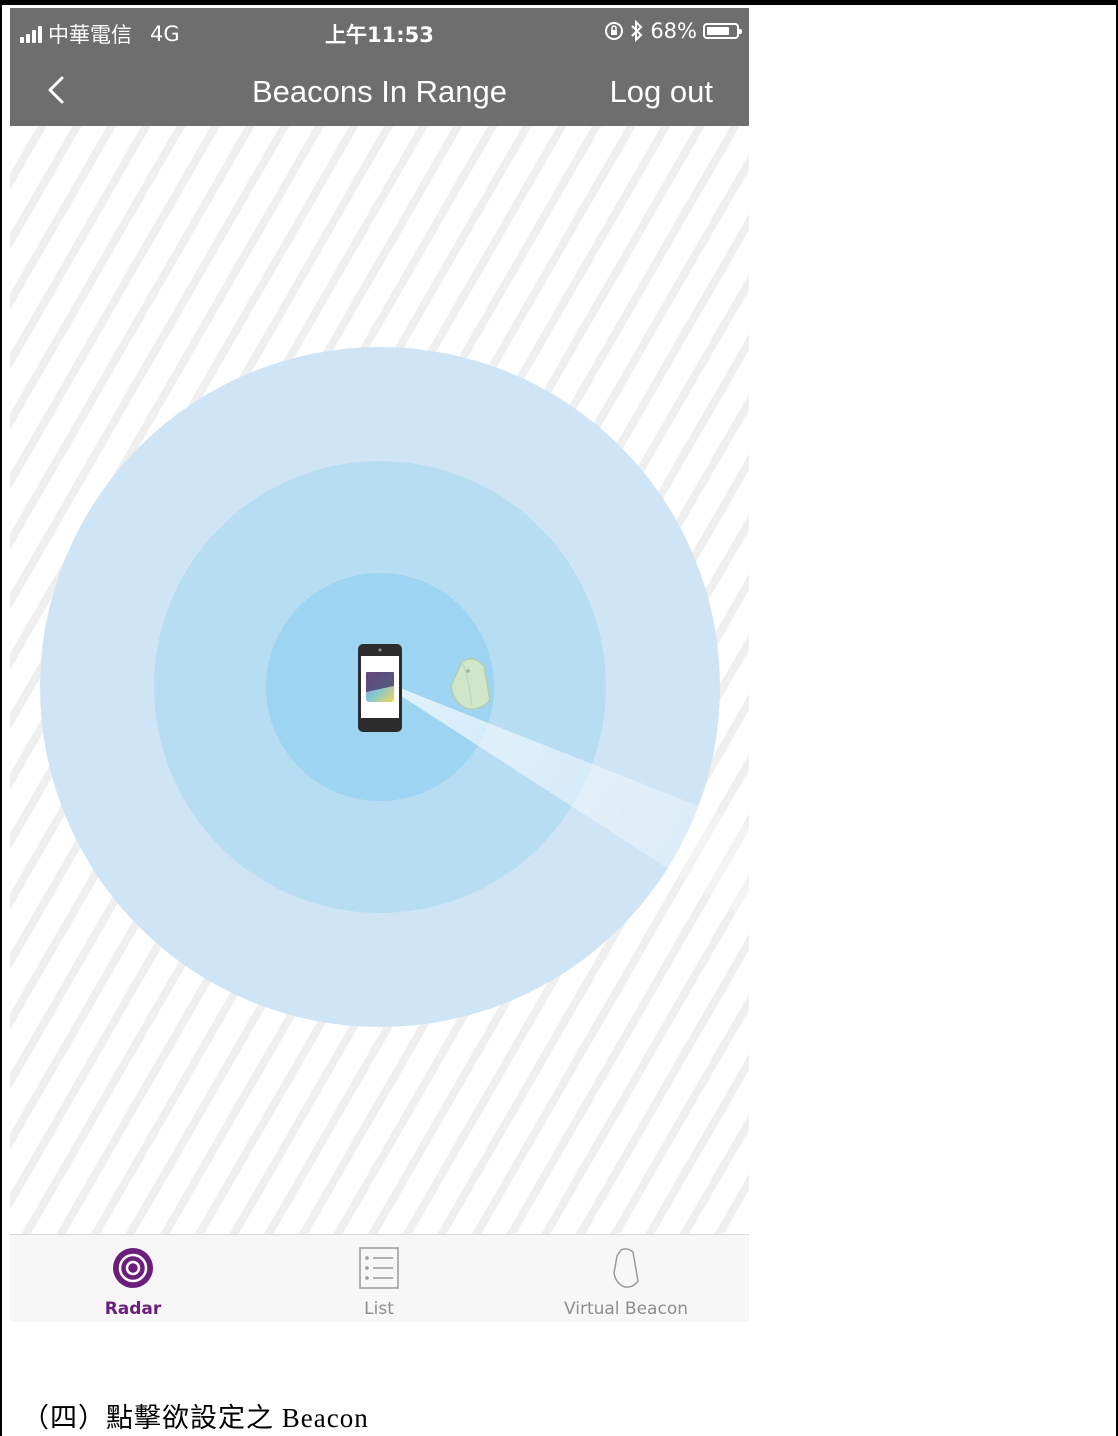  What do you see at coordinates (379, 32) in the screenshot?
I see `status-bar: 中華電信 4G 上午11:53 68%` at bounding box center [379, 32].